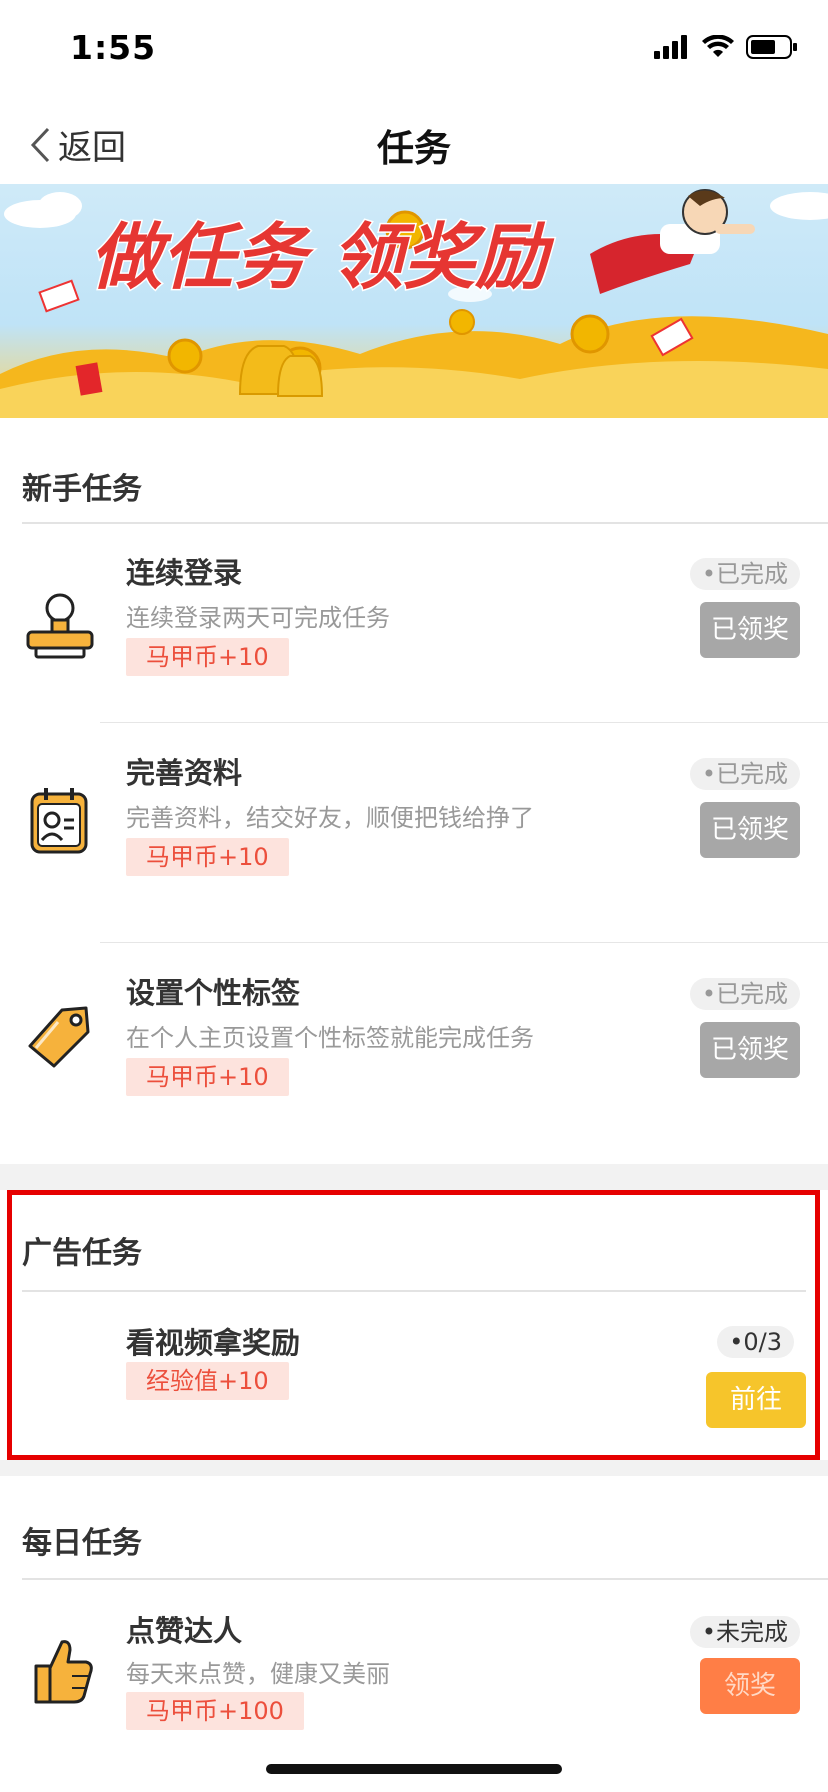 The width and height of the screenshot is (828, 1792). I want to click on status-badge: •未完成, so click(744, 1632).